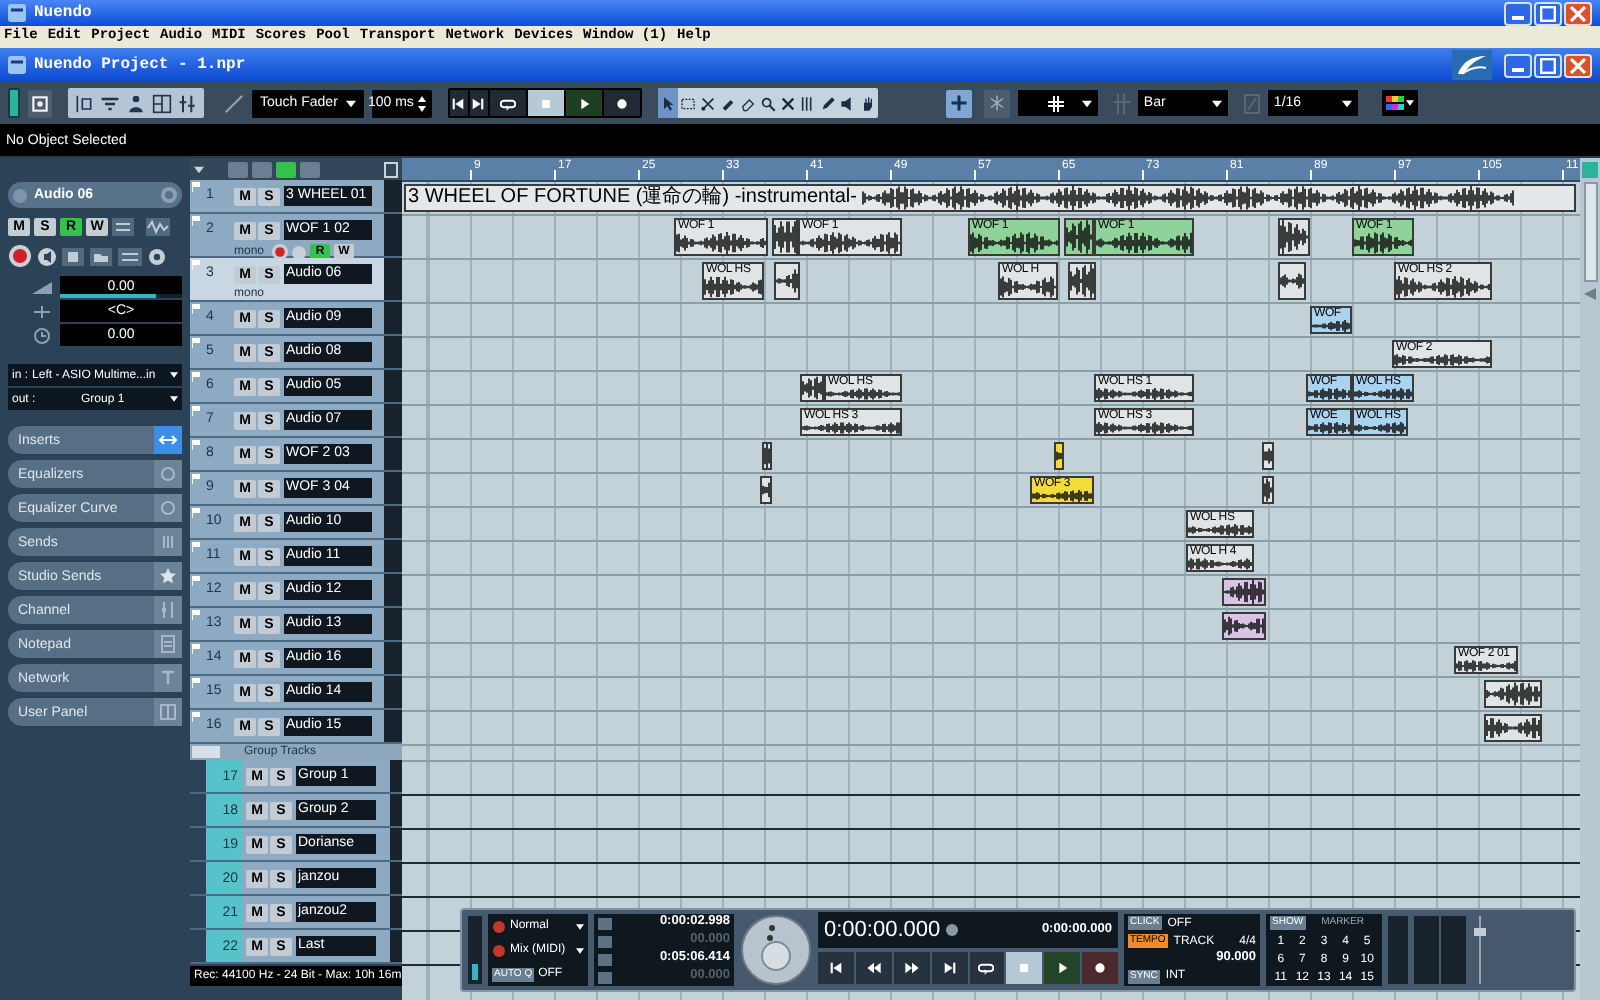 The image size is (1600, 1000). What do you see at coordinates (162, 103) in the screenshot?
I see `window-layout-icon` at bounding box center [162, 103].